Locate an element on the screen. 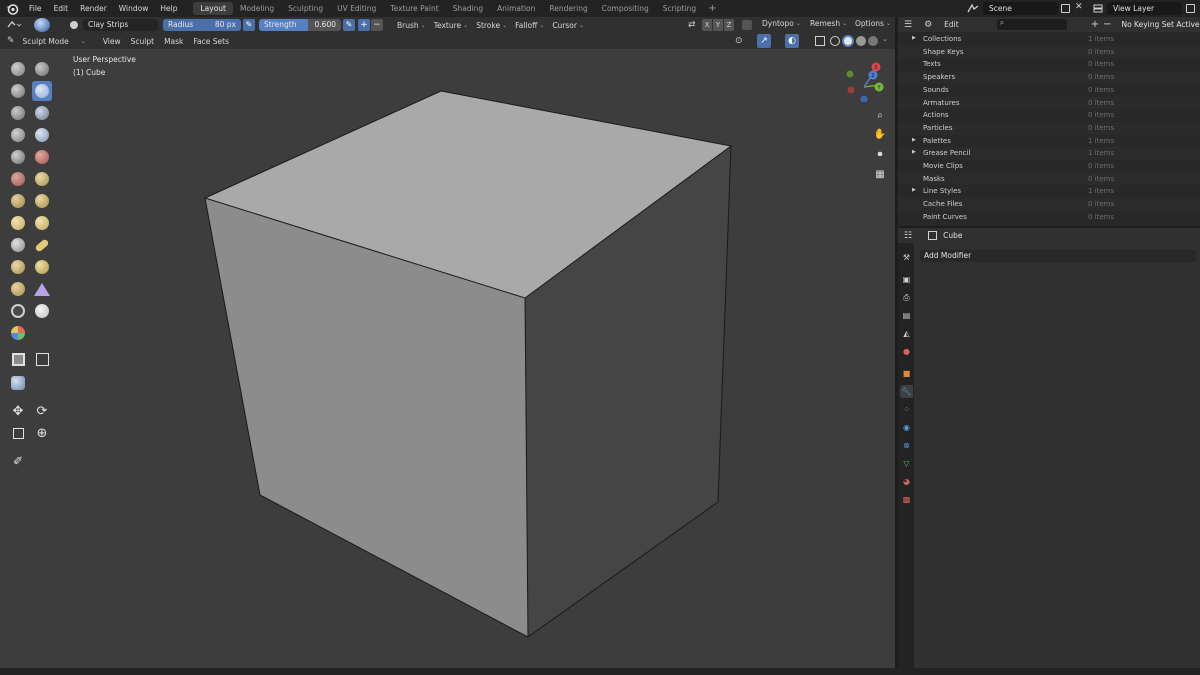 This screenshot has width=1200, height=675. stroke-dropdown: Stroke ⌄ is located at coordinates (491, 25).